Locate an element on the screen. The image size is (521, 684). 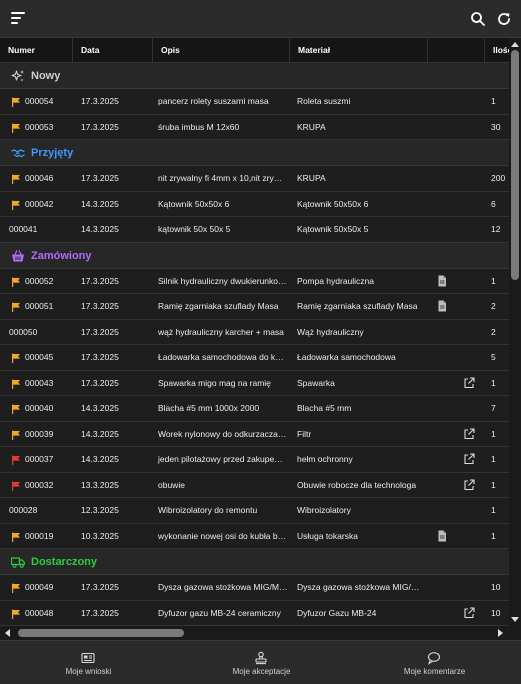
sparkles-icon is located at coordinates (18, 76).